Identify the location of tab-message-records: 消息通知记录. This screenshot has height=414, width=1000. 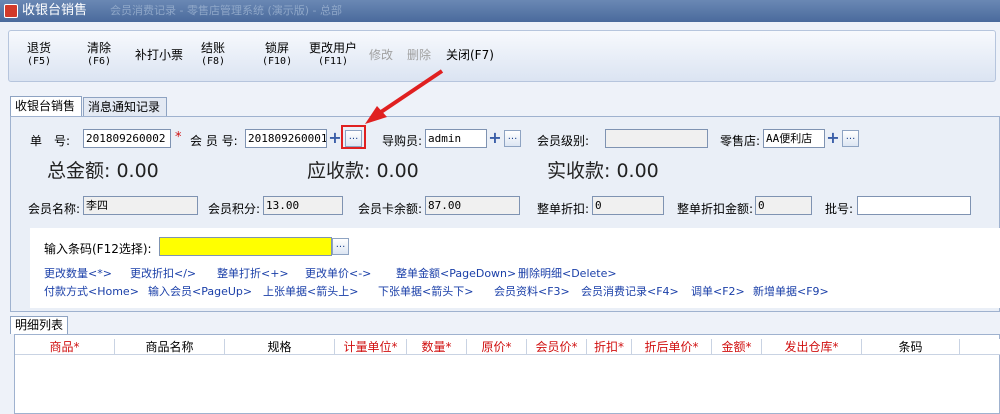
(125, 107).